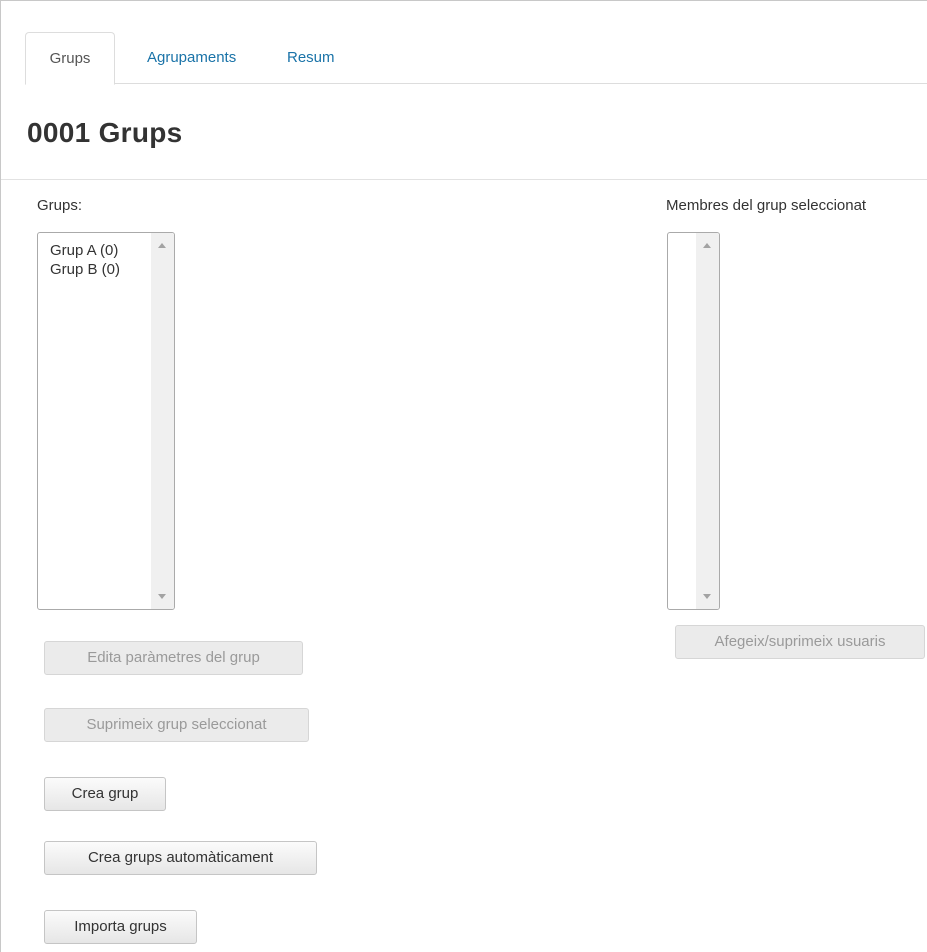 The width and height of the screenshot is (927, 952). Describe the element at coordinates (464, 179) in the screenshot. I see `divider` at that location.